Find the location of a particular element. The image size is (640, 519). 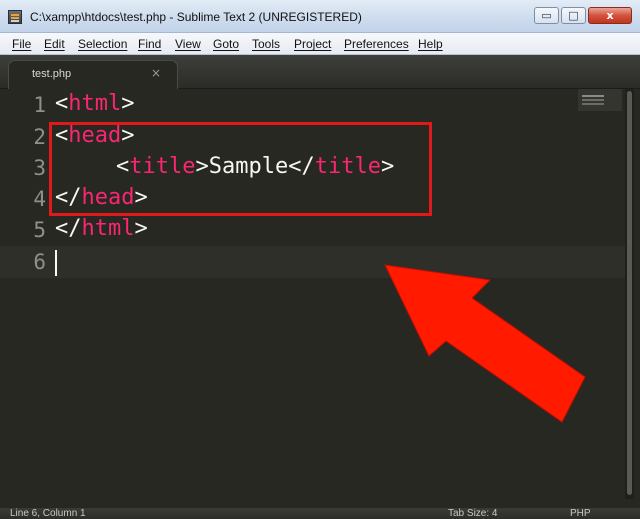

line-number: 6 is located at coordinates (39, 262).